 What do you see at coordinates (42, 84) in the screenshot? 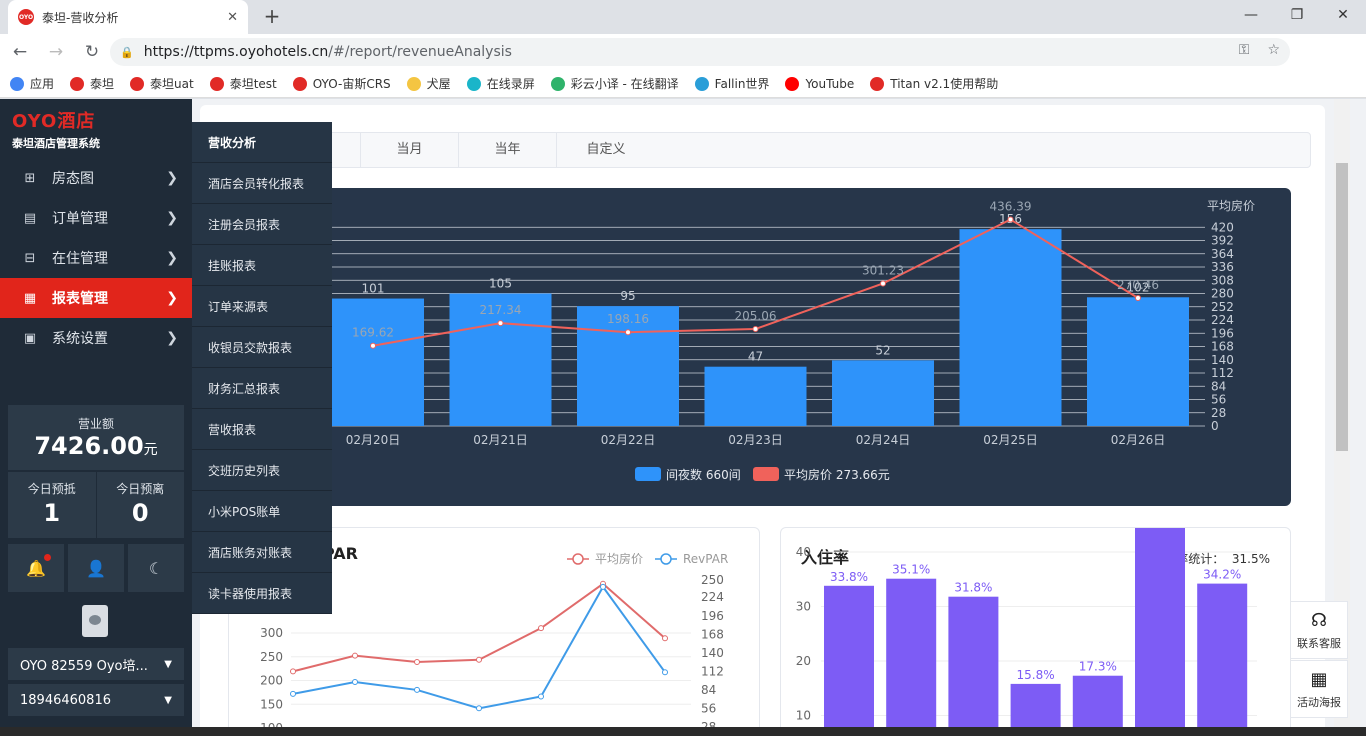
I see `bookmark-label: 应用` at bounding box center [42, 84].